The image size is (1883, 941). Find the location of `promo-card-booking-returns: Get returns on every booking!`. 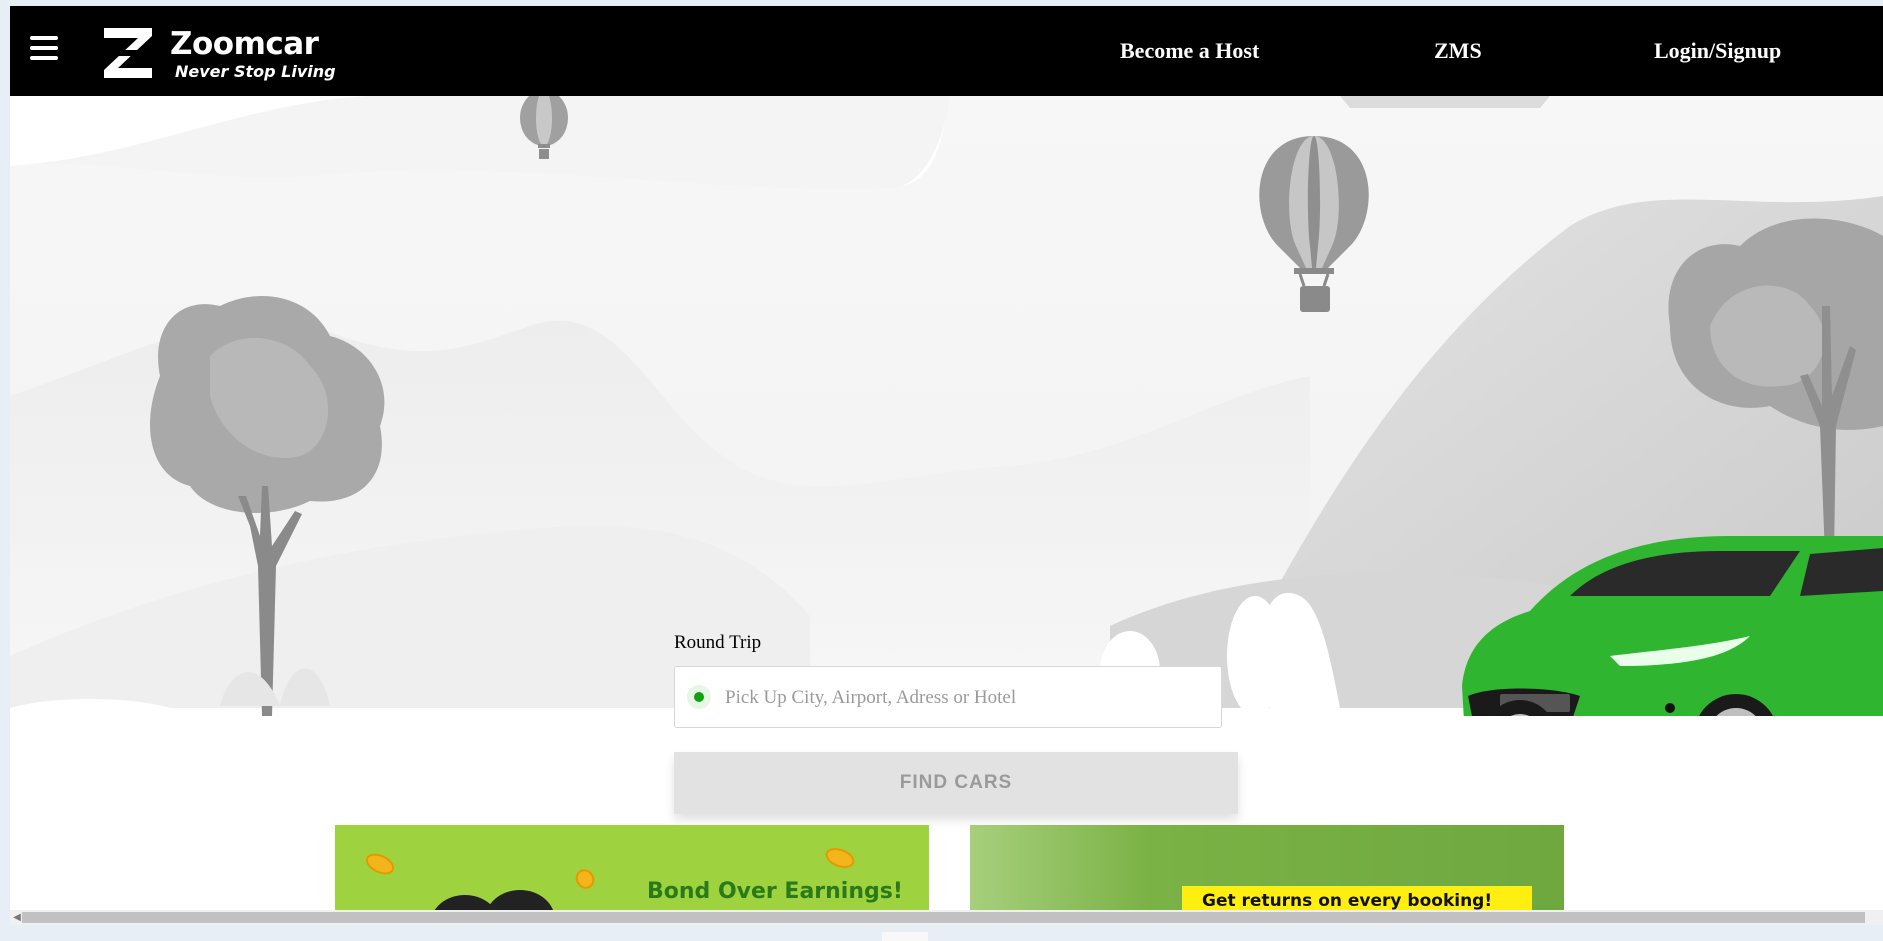

promo-card-booking-returns: Get returns on every booking! is located at coordinates (1267, 867).